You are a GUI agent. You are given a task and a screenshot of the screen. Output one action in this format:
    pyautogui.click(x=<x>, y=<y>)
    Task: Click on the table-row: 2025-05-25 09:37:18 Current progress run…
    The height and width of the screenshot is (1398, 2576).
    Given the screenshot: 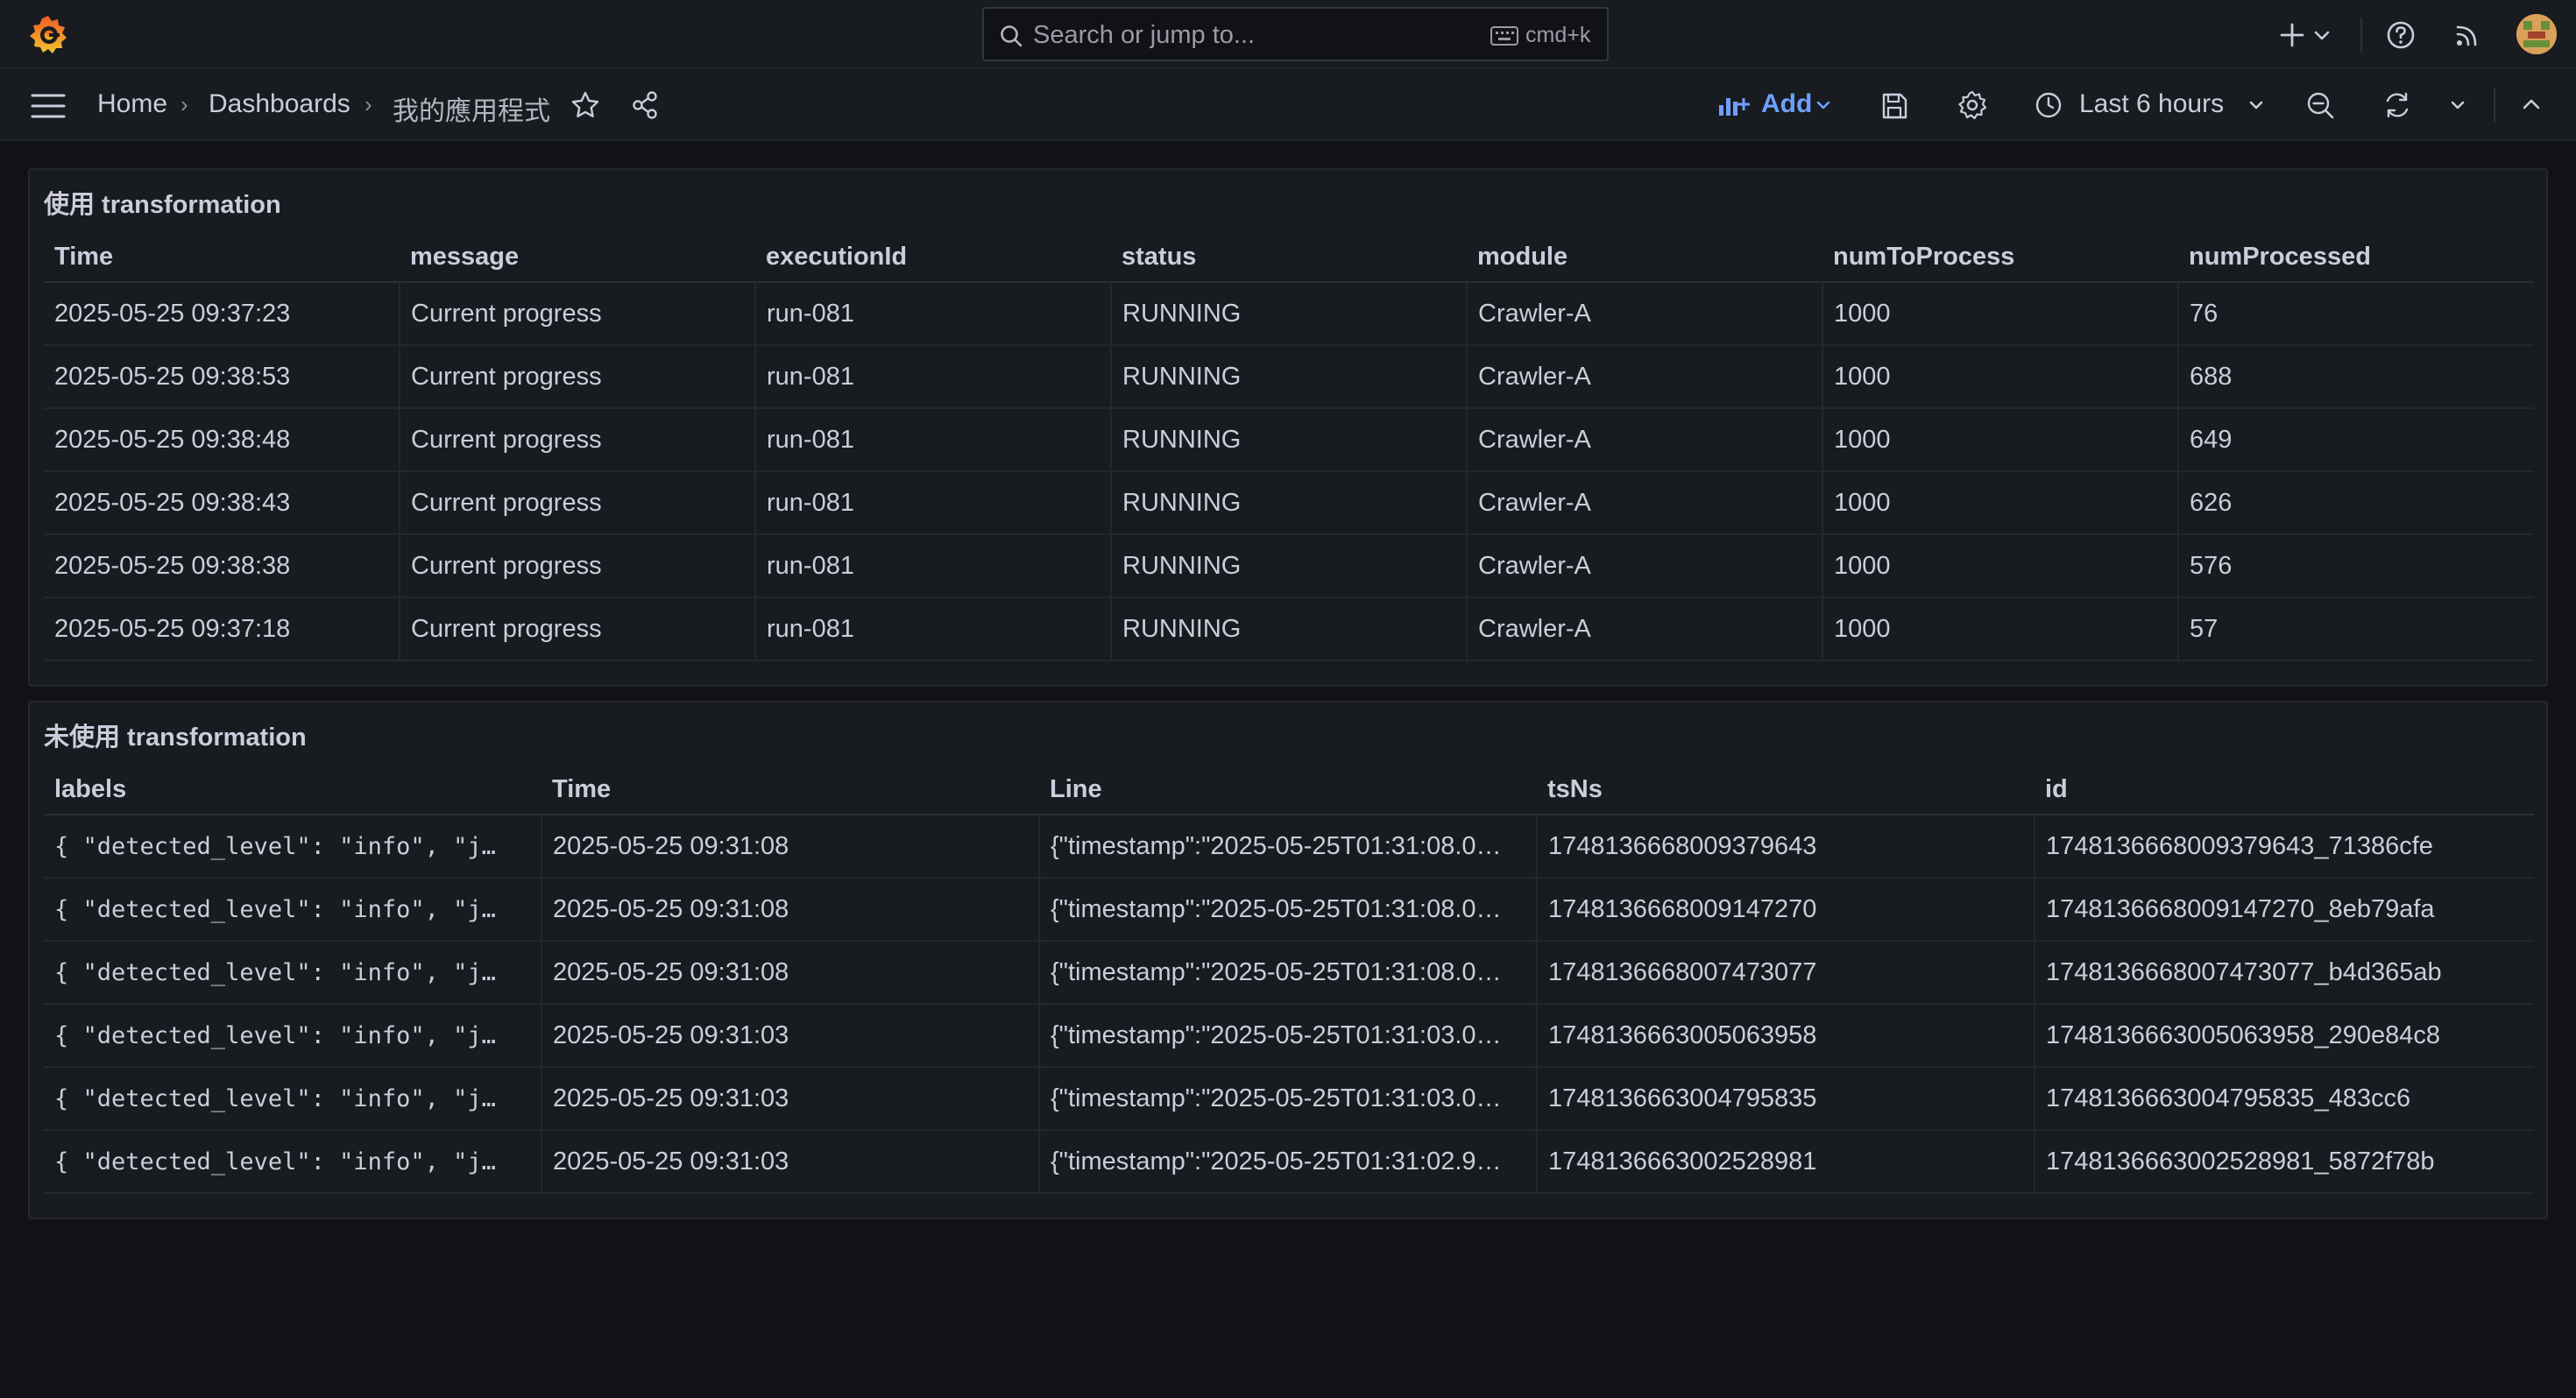 What is the action you would take?
    pyautogui.click(x=1289, y=629)
    